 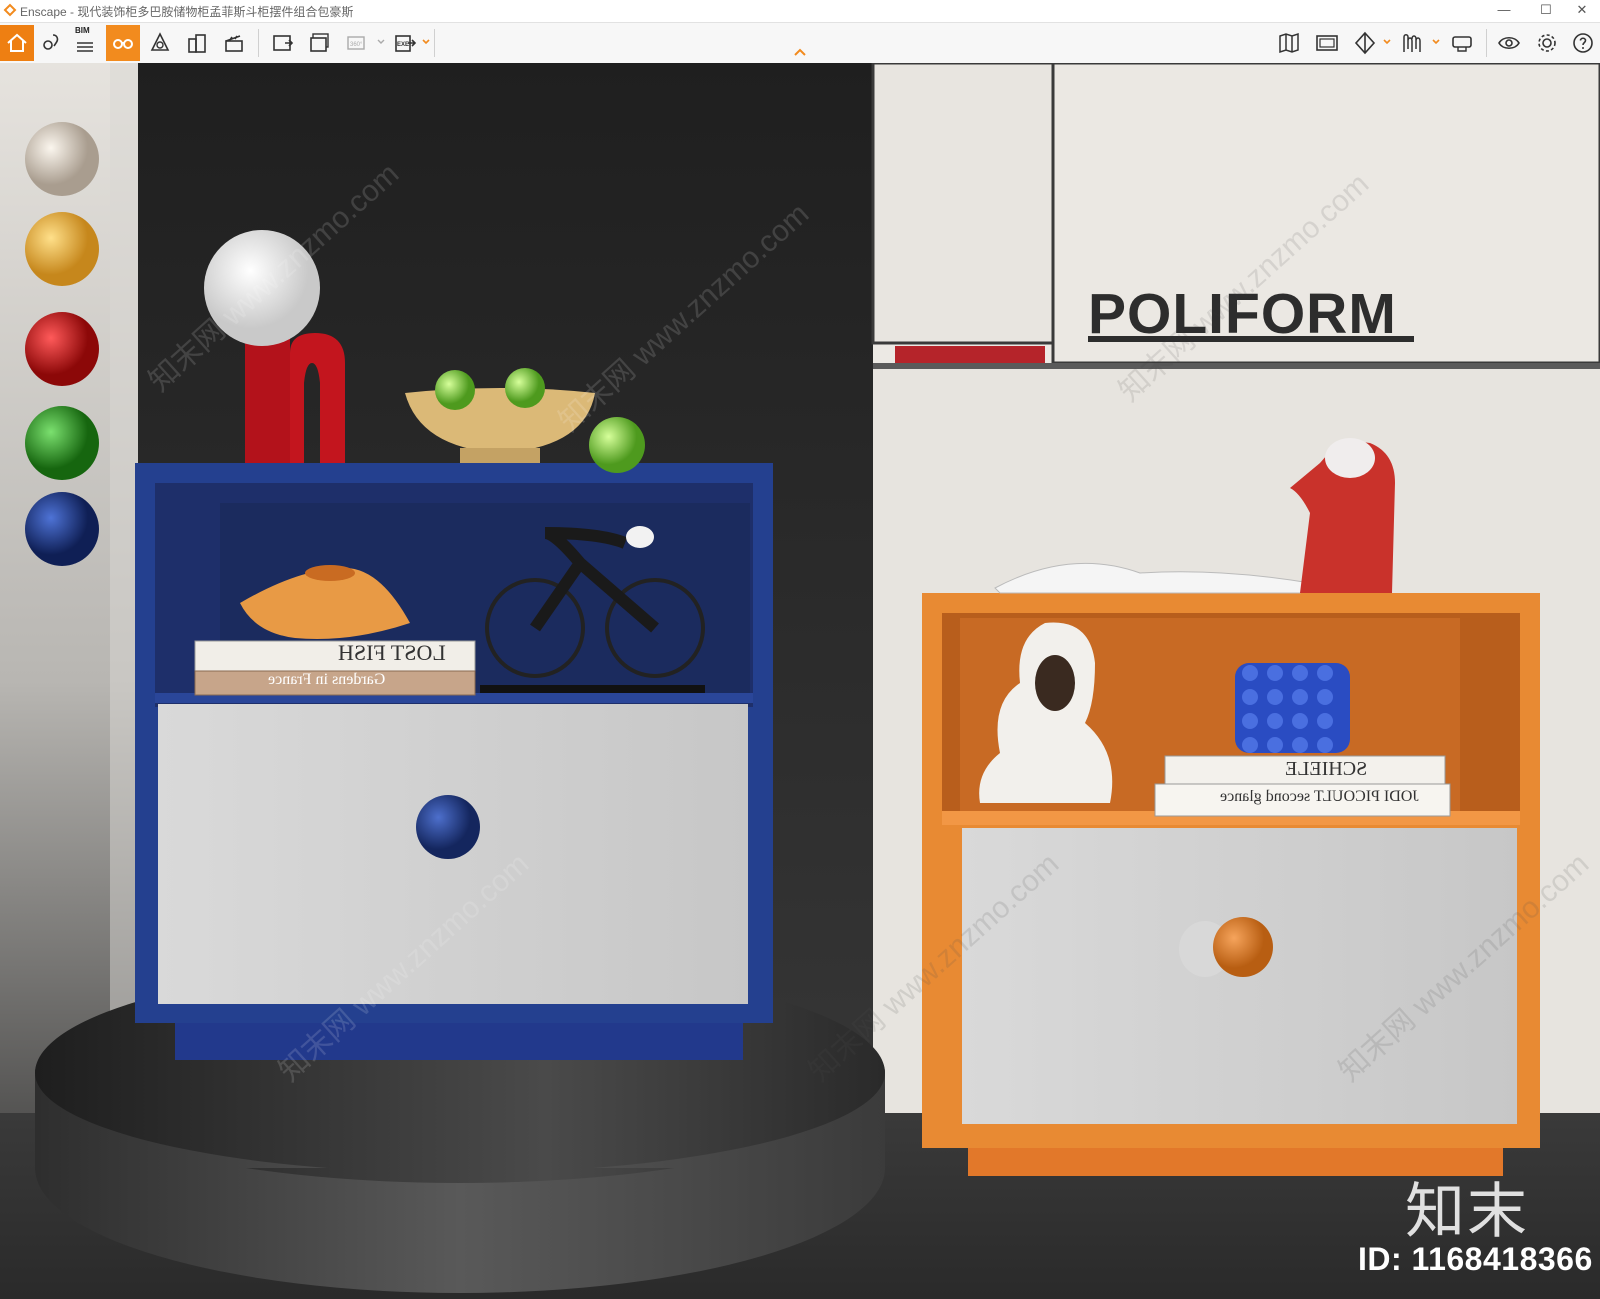 I want to click on red-swatch-sphere, so click(x=62, y=349).